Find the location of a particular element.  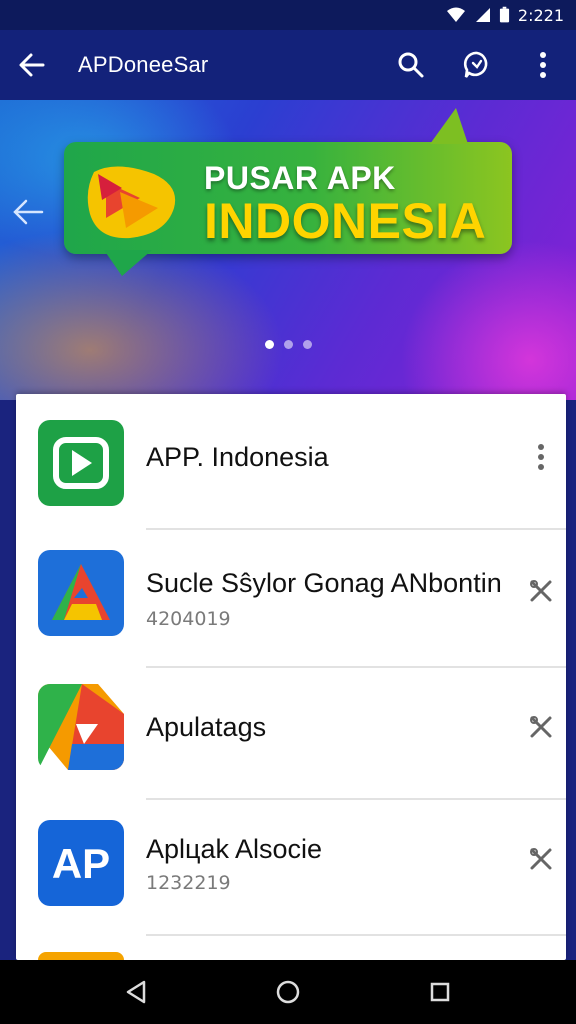

status-time: 2:221 is located at coordinates (540, 15).